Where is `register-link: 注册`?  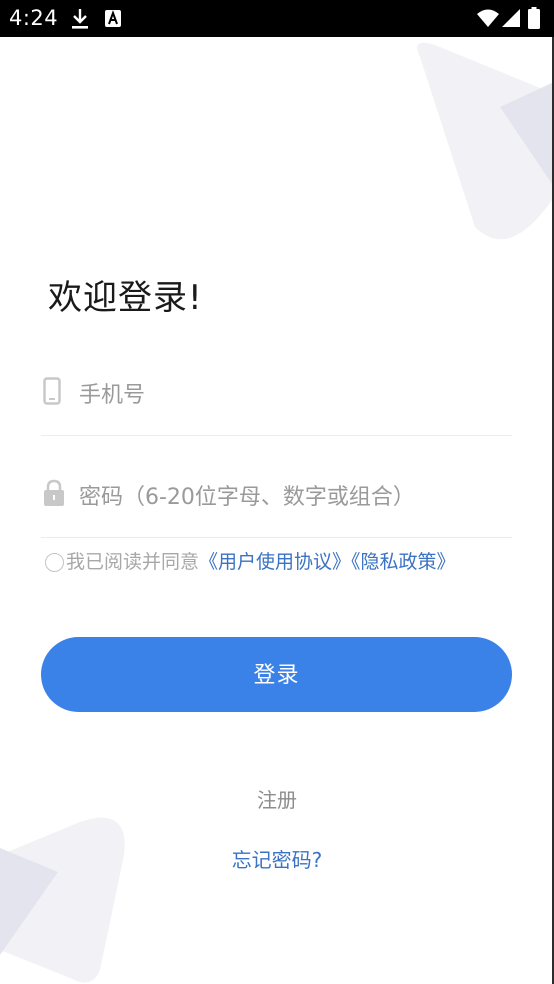 register-link: 注册 is located at coordinates (277, 798).